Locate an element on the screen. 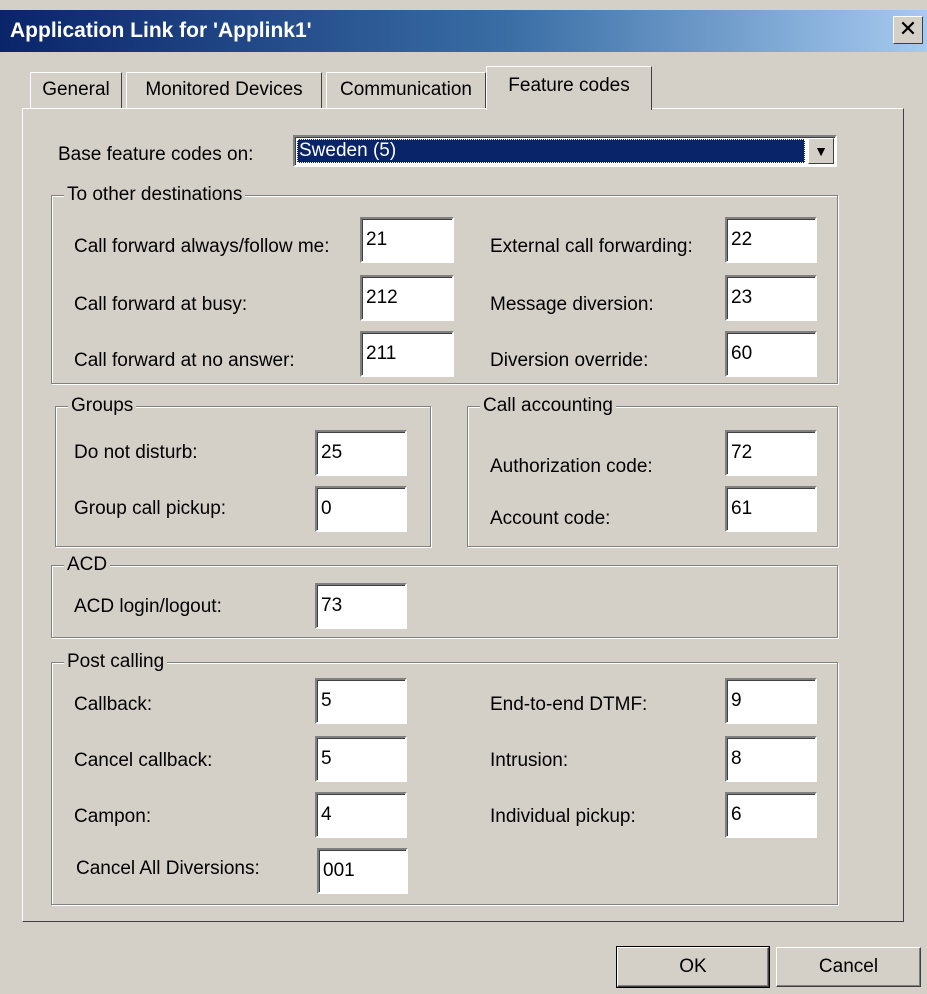 This screenshot has width=927, height=994. tab-feature-codes: Feature codes is located at coordinates (569, 88).